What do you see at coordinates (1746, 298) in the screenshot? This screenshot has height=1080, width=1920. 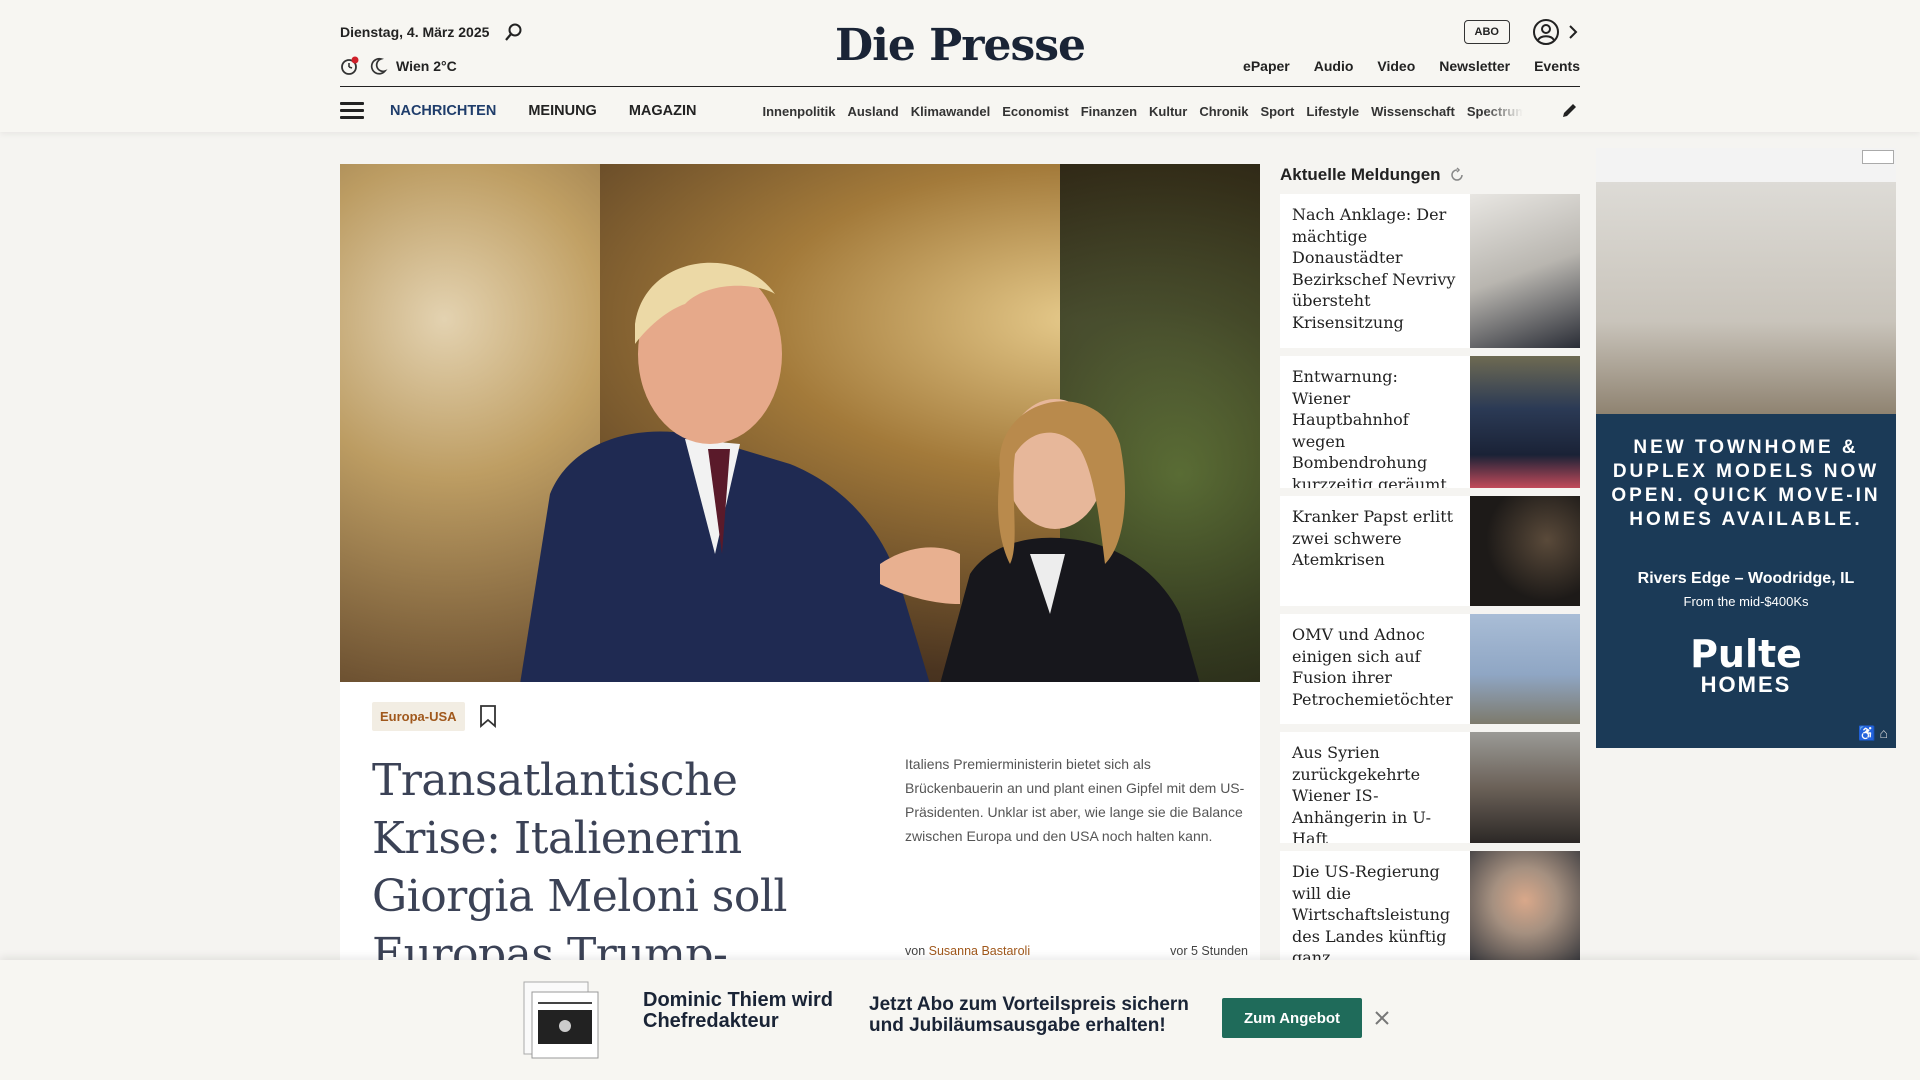 I see `ad-interior-photo` at bounding box center [1746, 298].